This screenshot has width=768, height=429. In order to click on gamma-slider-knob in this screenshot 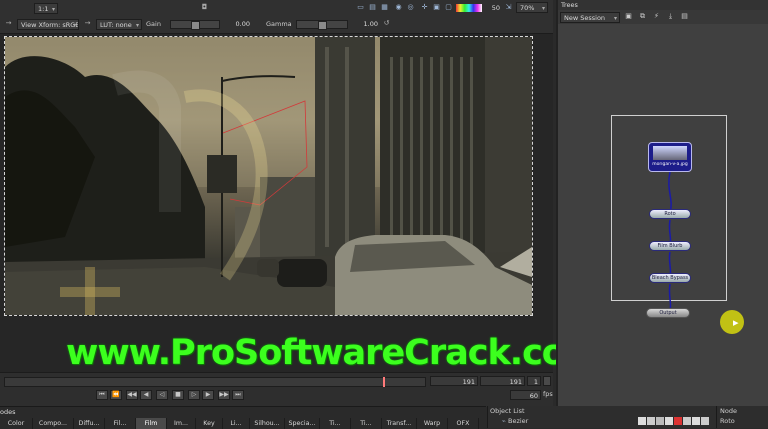, I will do `click(322, 25)`.